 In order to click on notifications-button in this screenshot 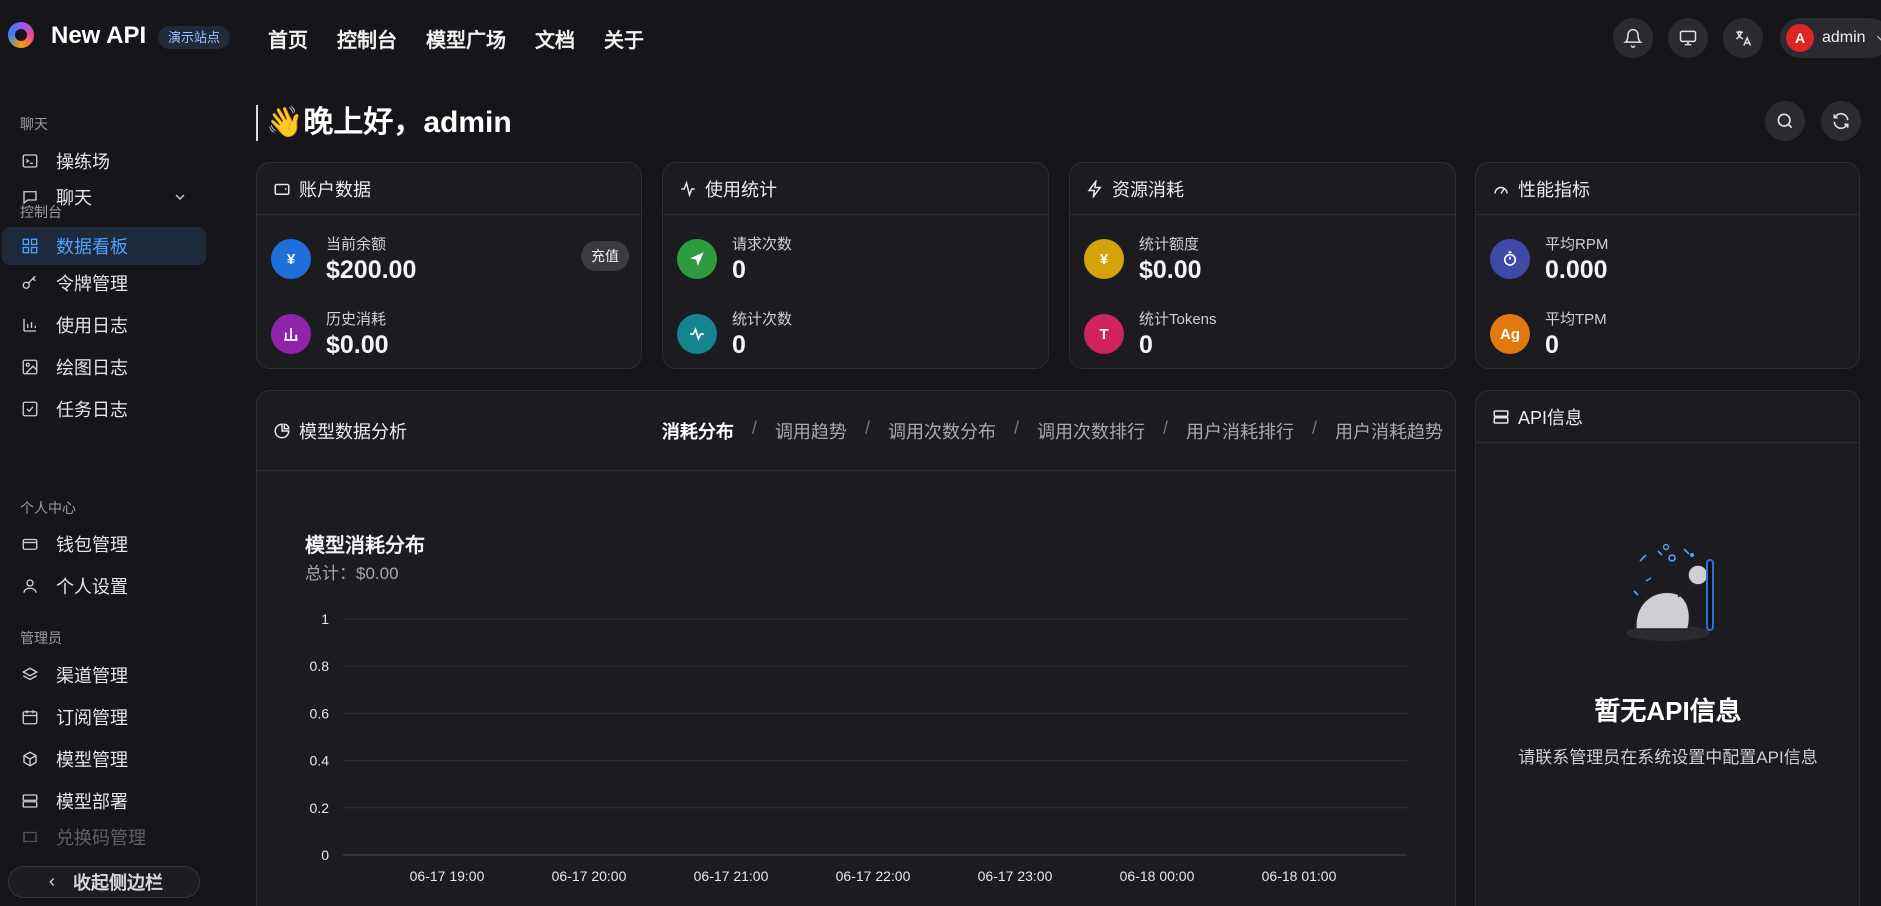, I will do `click(1633, 38)`.